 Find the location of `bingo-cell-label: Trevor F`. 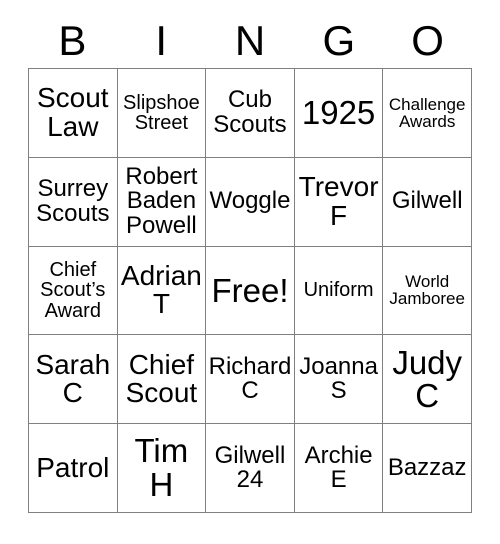

bingo-cell-label: Trevor F is located at coordinates (338, 201).